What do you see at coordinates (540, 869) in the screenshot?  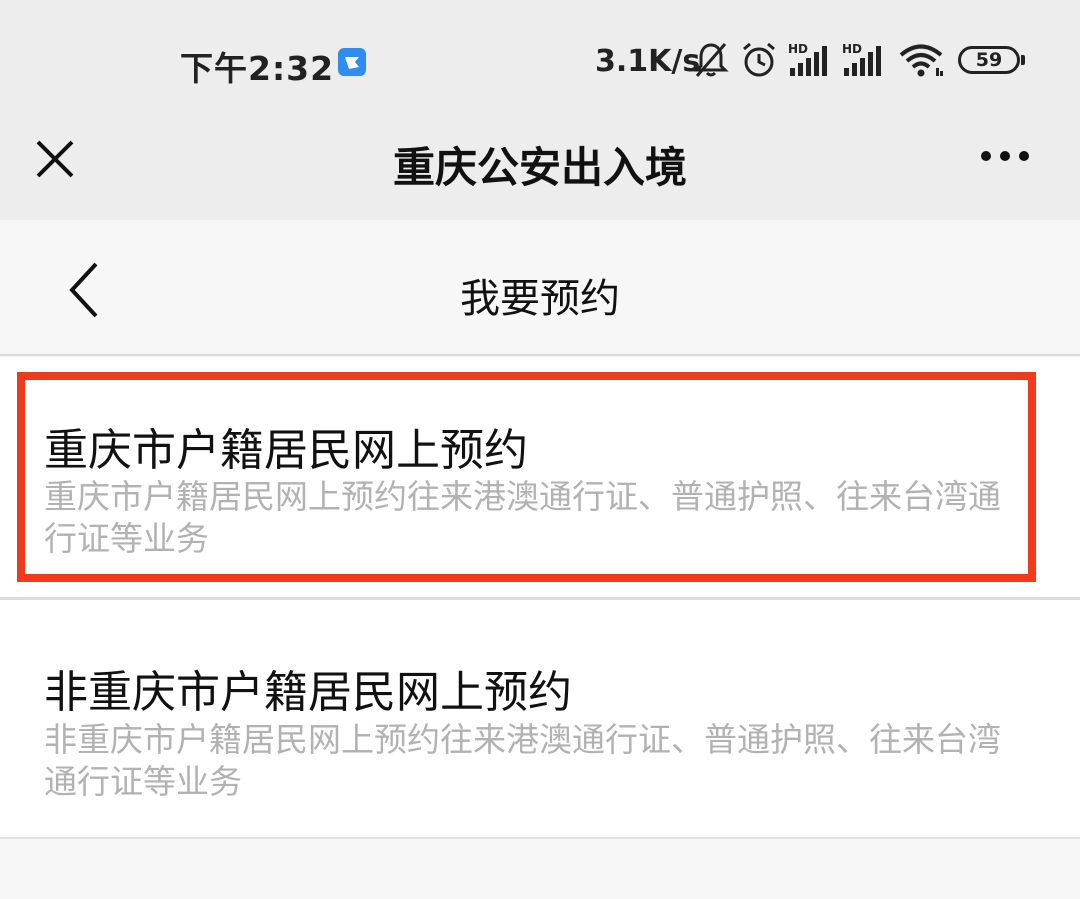 I see `page-background` at bounding box center [540, 869].